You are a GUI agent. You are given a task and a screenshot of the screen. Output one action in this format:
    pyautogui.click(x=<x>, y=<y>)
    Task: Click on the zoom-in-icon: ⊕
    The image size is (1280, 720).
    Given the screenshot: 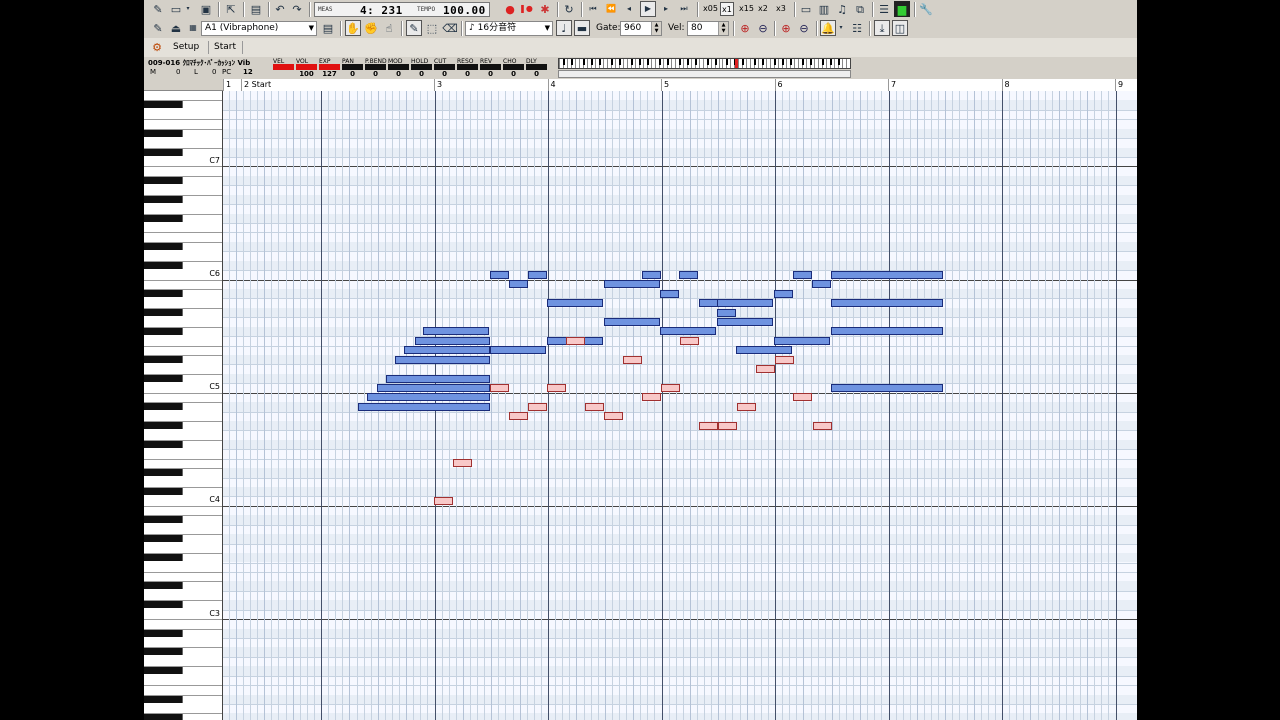 What is the action you would take?
    pyautogui.click(x=745, y=28)
    